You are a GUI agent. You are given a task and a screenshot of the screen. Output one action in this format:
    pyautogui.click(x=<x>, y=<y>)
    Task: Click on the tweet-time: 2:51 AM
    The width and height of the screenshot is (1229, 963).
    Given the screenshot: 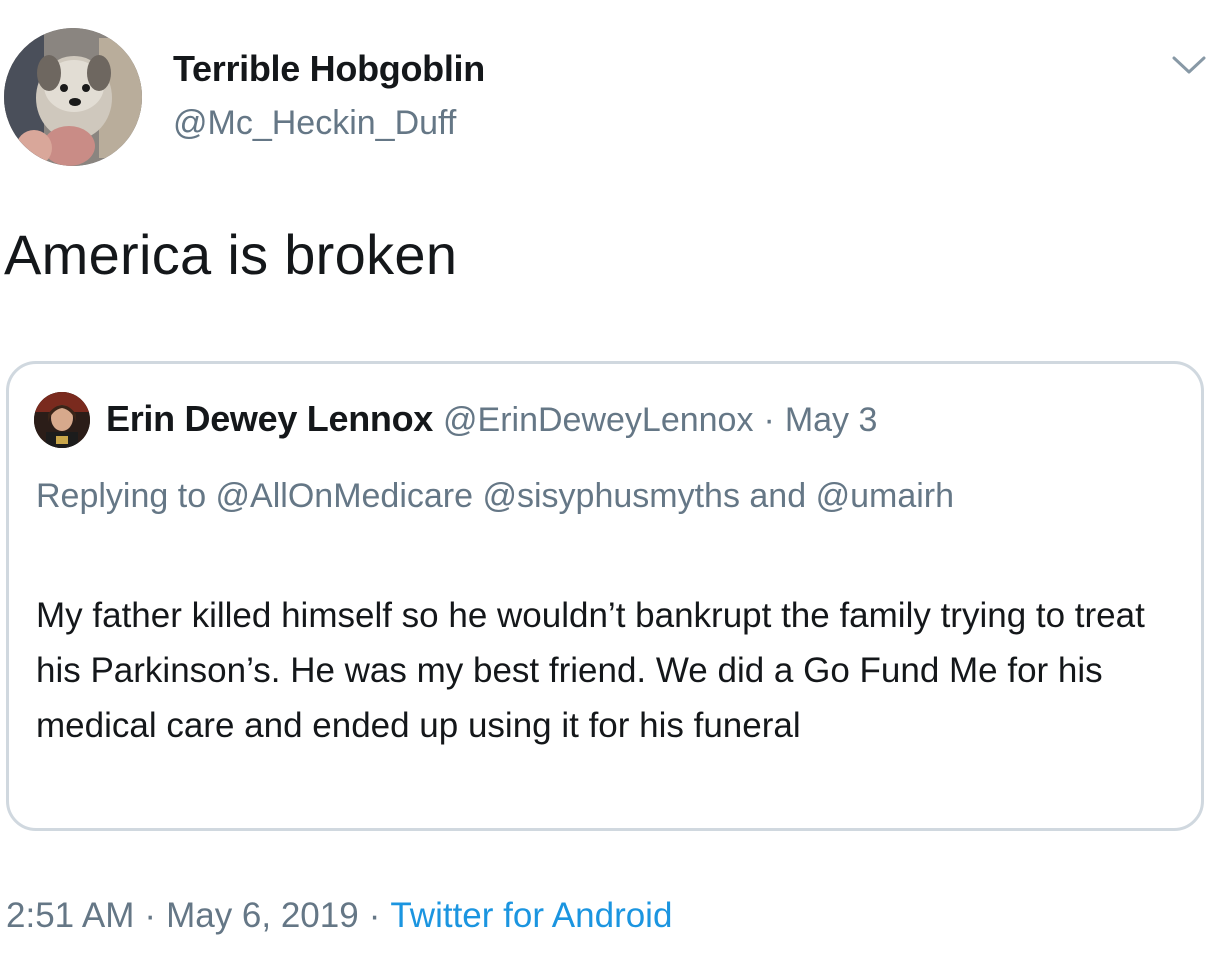 What is the action you would take?
    pyautogui.click(x=70, y=915)
    